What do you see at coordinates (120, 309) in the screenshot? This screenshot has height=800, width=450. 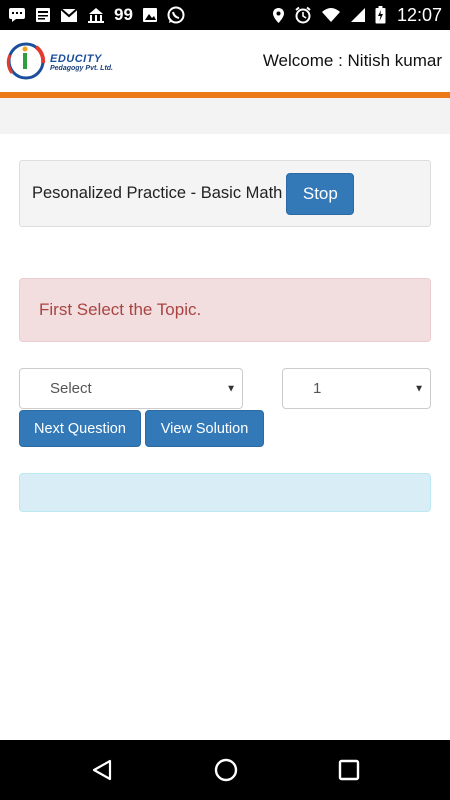 I see `alert-message: First Select the Topic.` at bounding box center [120, 309].